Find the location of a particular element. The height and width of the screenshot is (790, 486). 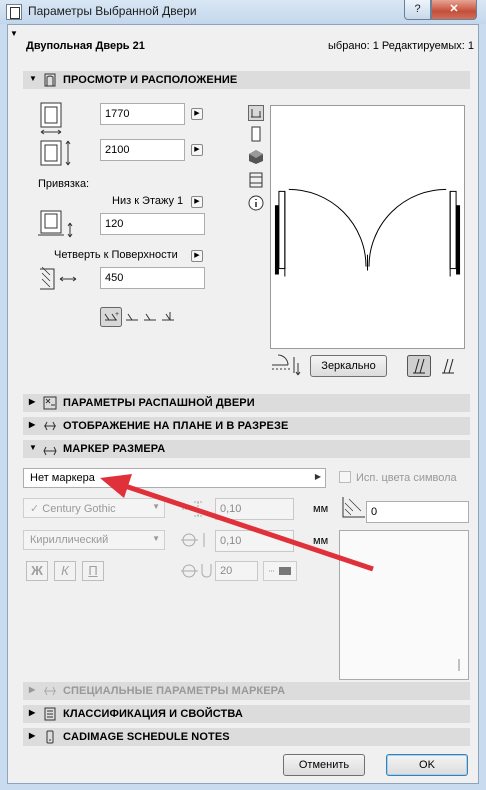

text-size-icon is located at coordinates (192, 509).